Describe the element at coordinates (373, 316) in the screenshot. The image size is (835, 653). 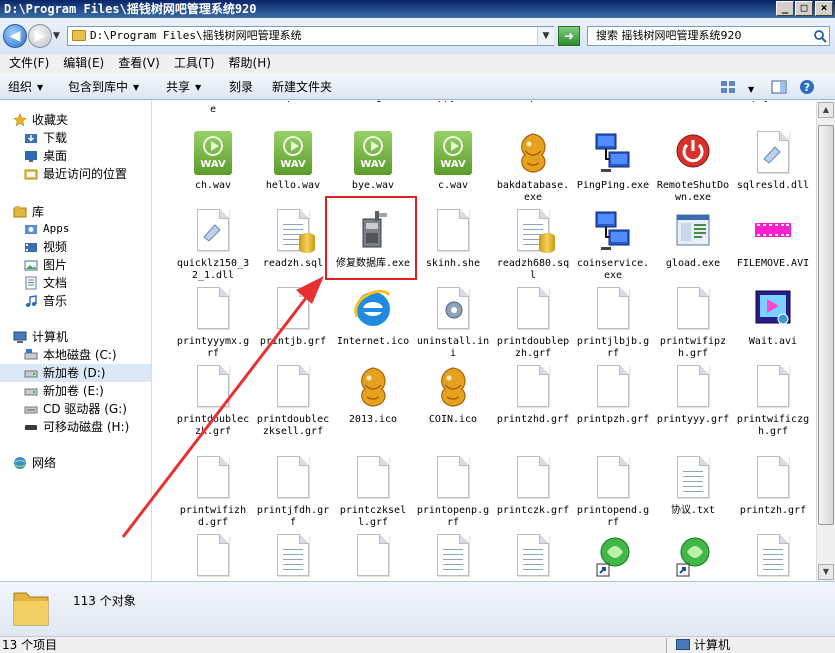
I see `file-item: Internet.ico` at that location.